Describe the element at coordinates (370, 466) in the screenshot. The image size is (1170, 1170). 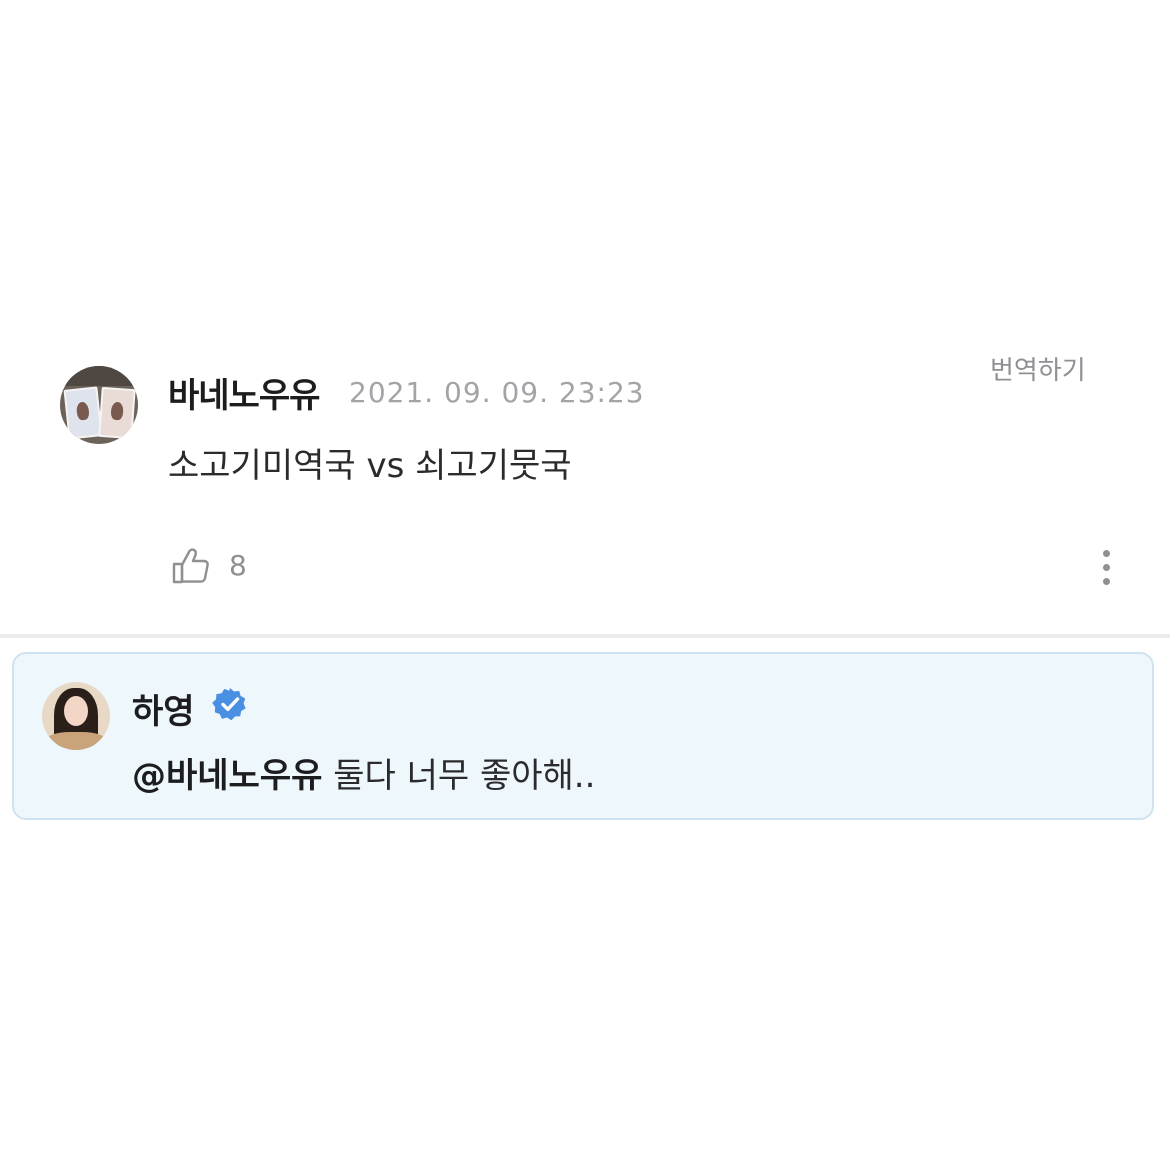
I see `comment-text: 소고기미역국 vs 쇠고기뭇국` at that location.